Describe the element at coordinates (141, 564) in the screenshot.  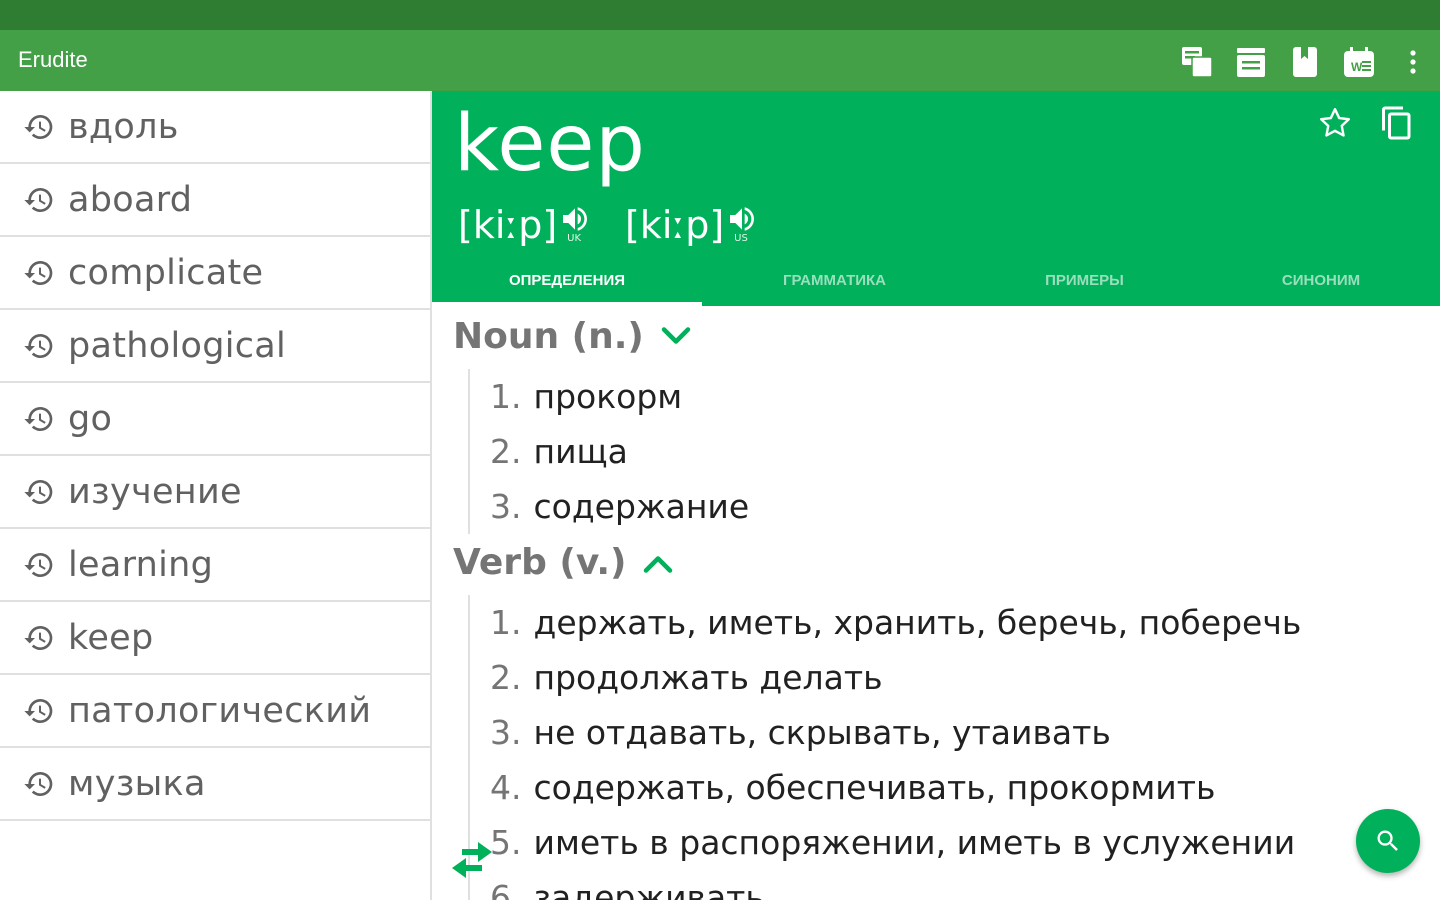
I see `history-item-label: learning` at that location.